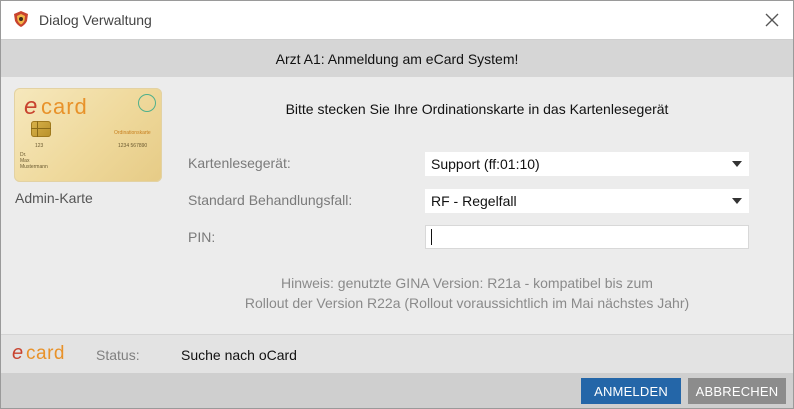 This screenshot has height=409, width=794. I want to click on ecard-status-logo: e card, so click(38, 353).